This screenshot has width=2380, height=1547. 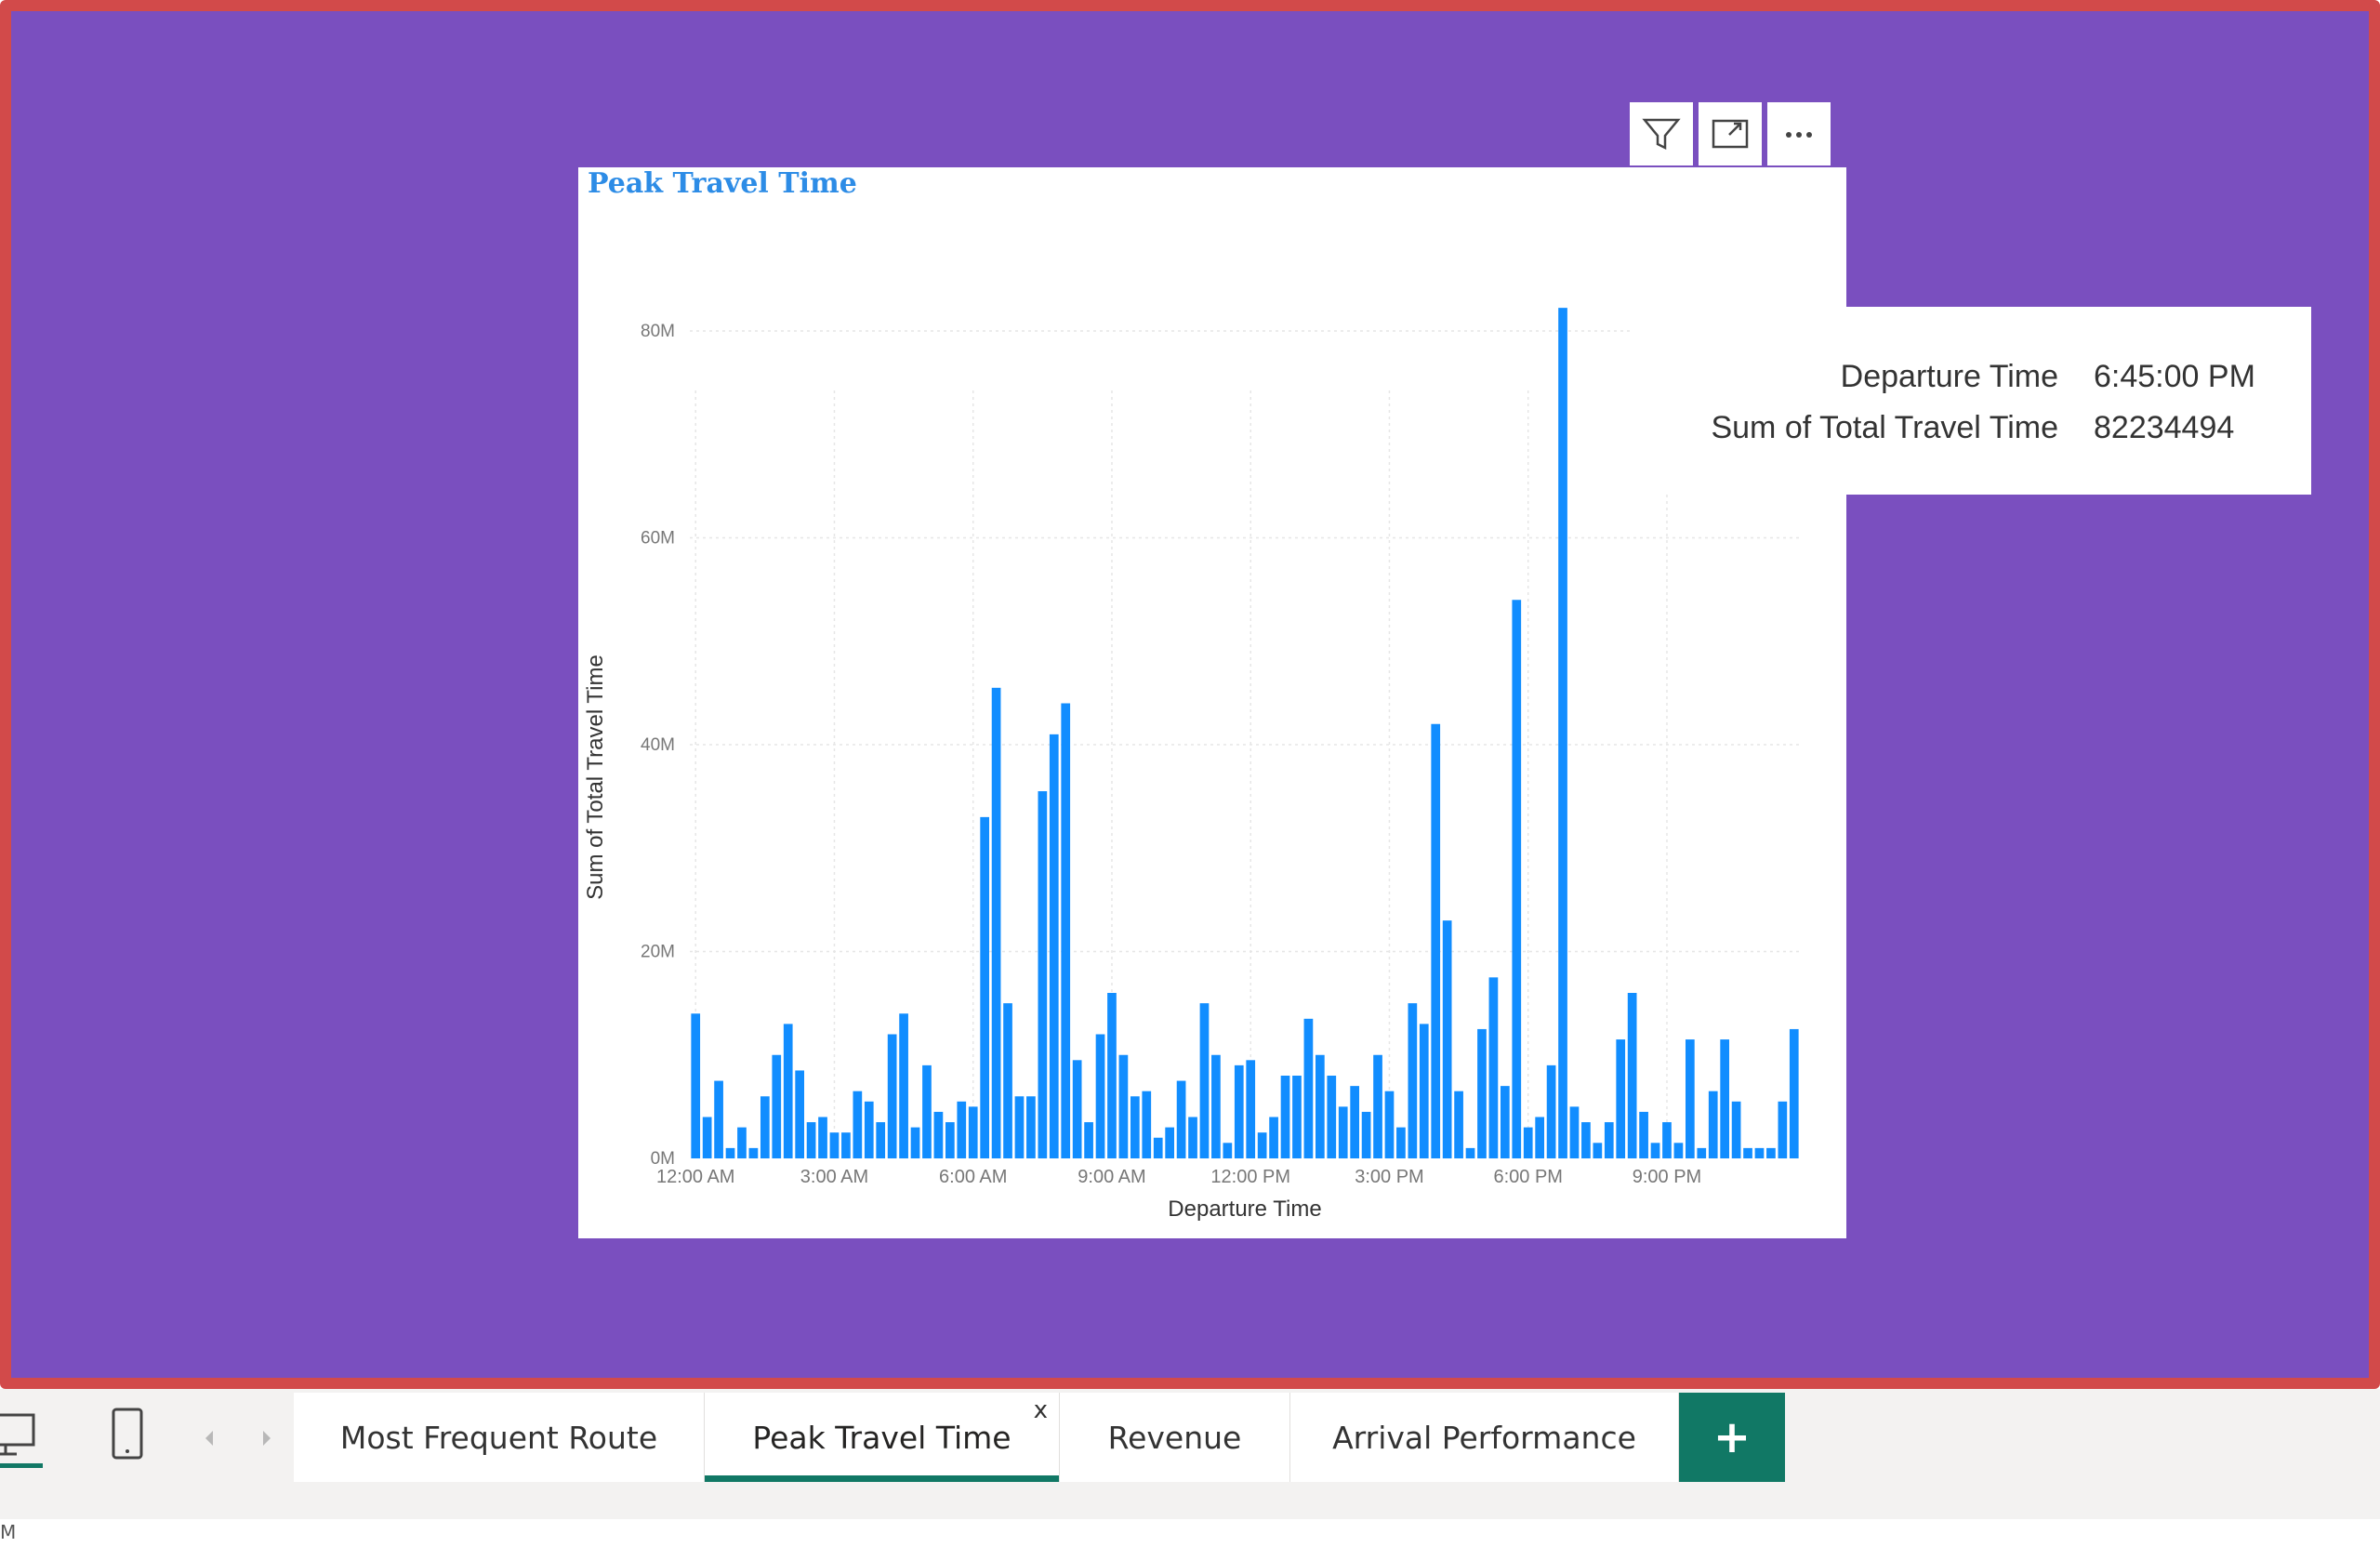 What do you see at coordinates (595, 777) in the screenshot?
I see `y-axis-label: Sum of Total Travel Time` at bounding box center [595, 777].